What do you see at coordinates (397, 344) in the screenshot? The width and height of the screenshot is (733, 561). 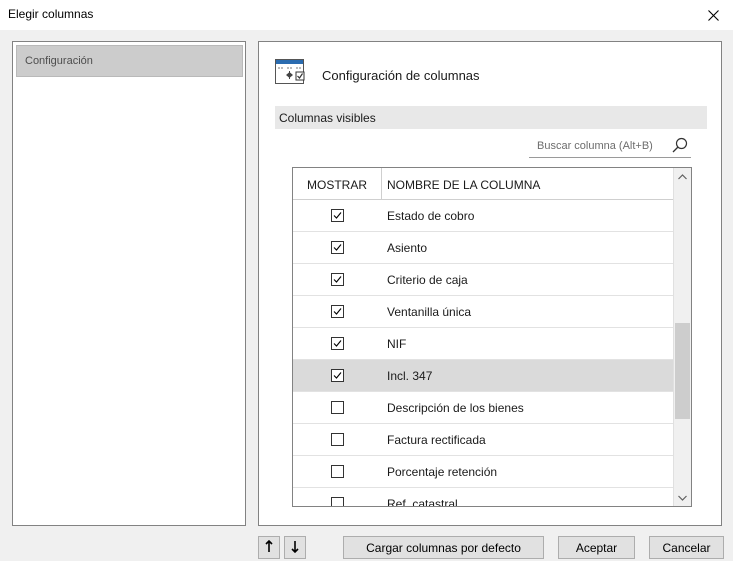 I see `column-name: NIF` at bounding box center [397, 344].